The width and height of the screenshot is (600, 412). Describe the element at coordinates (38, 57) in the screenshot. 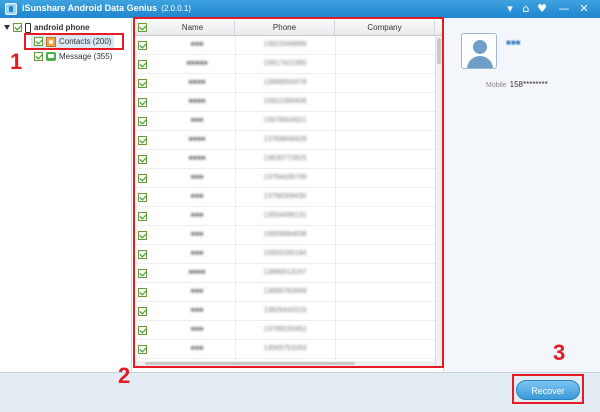

I see `message-checkbox` at that location.